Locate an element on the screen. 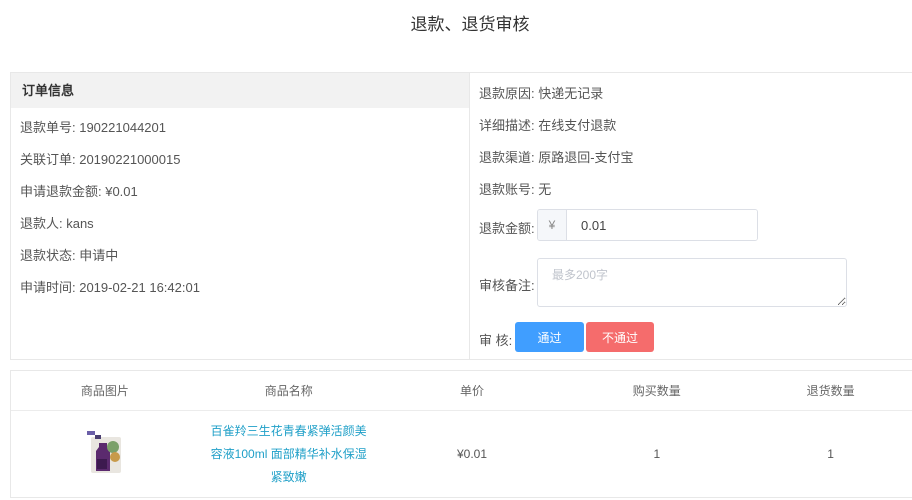 This screenshot has height=500, width=912. goods-name-link: 百雀羚三生花青春紧弹活颜美容液100ml 面部精华补水保湿紧致嫩 is located at coordinates (289, 454).